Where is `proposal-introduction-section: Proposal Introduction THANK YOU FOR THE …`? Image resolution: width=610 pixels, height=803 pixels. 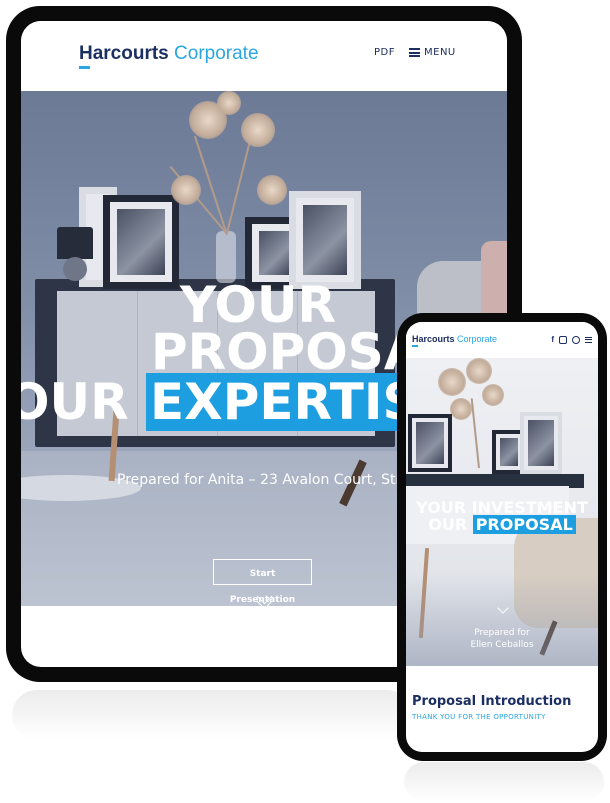
proposal-introduction-section: Proposal Introduction THANK YOU FOR THE … is located at coordinates (502, 707).